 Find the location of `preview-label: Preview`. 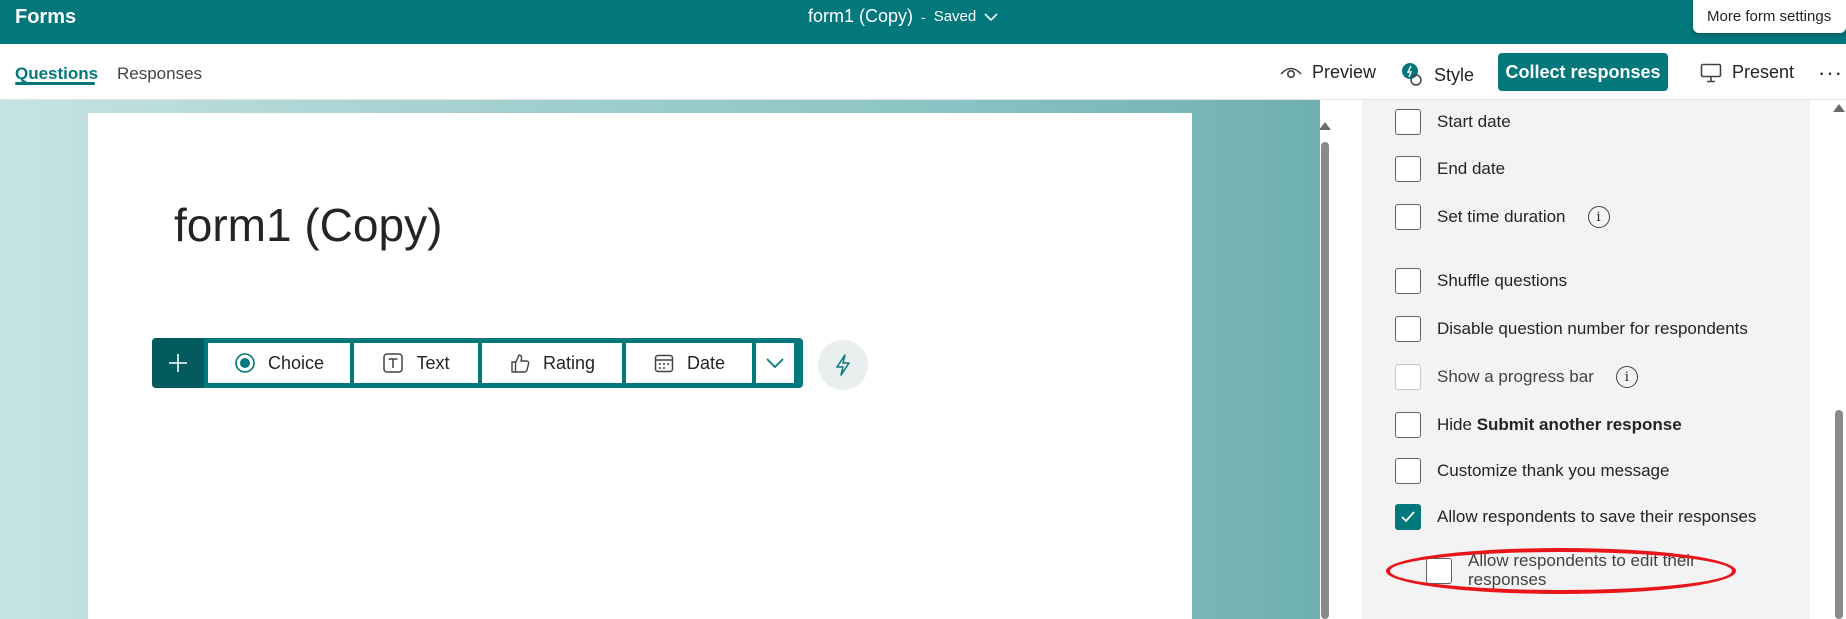

preview-label: Preview is located at coordinates (1344, 72).